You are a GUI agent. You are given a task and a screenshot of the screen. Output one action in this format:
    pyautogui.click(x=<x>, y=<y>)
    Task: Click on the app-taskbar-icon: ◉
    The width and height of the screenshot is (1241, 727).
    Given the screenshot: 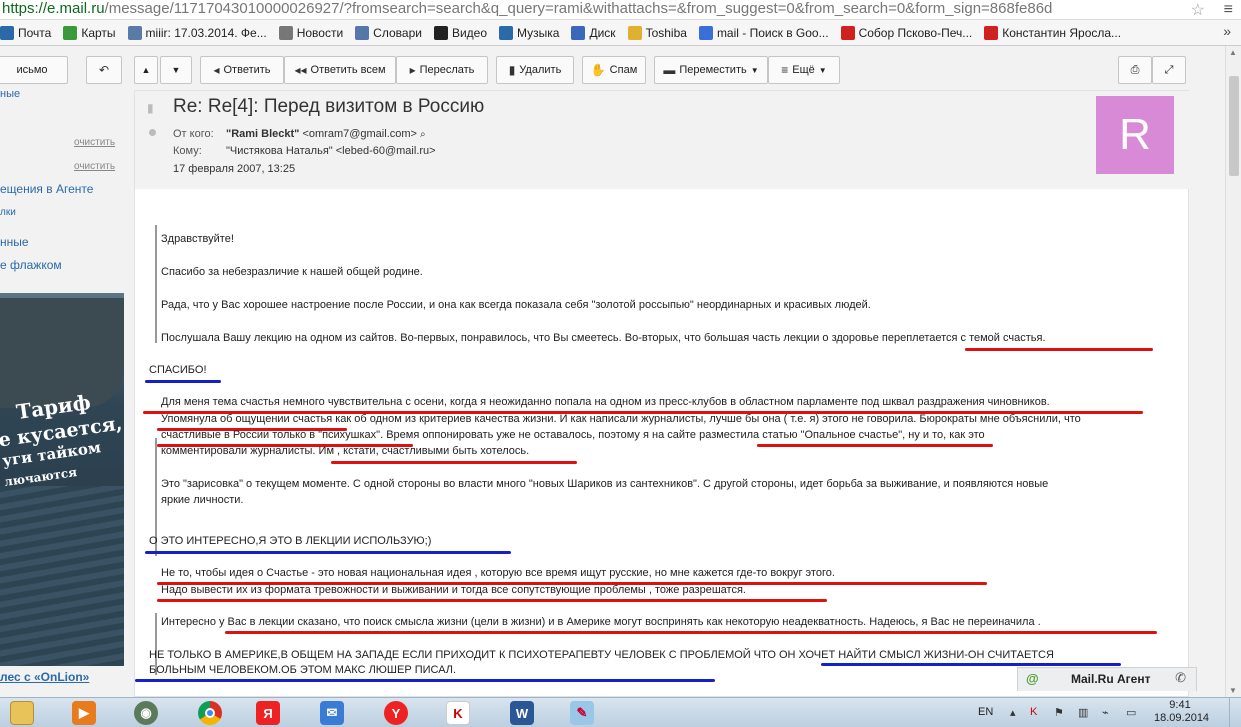 What is the action you would take?
    pyautogui.click(x=146, y=713)
    